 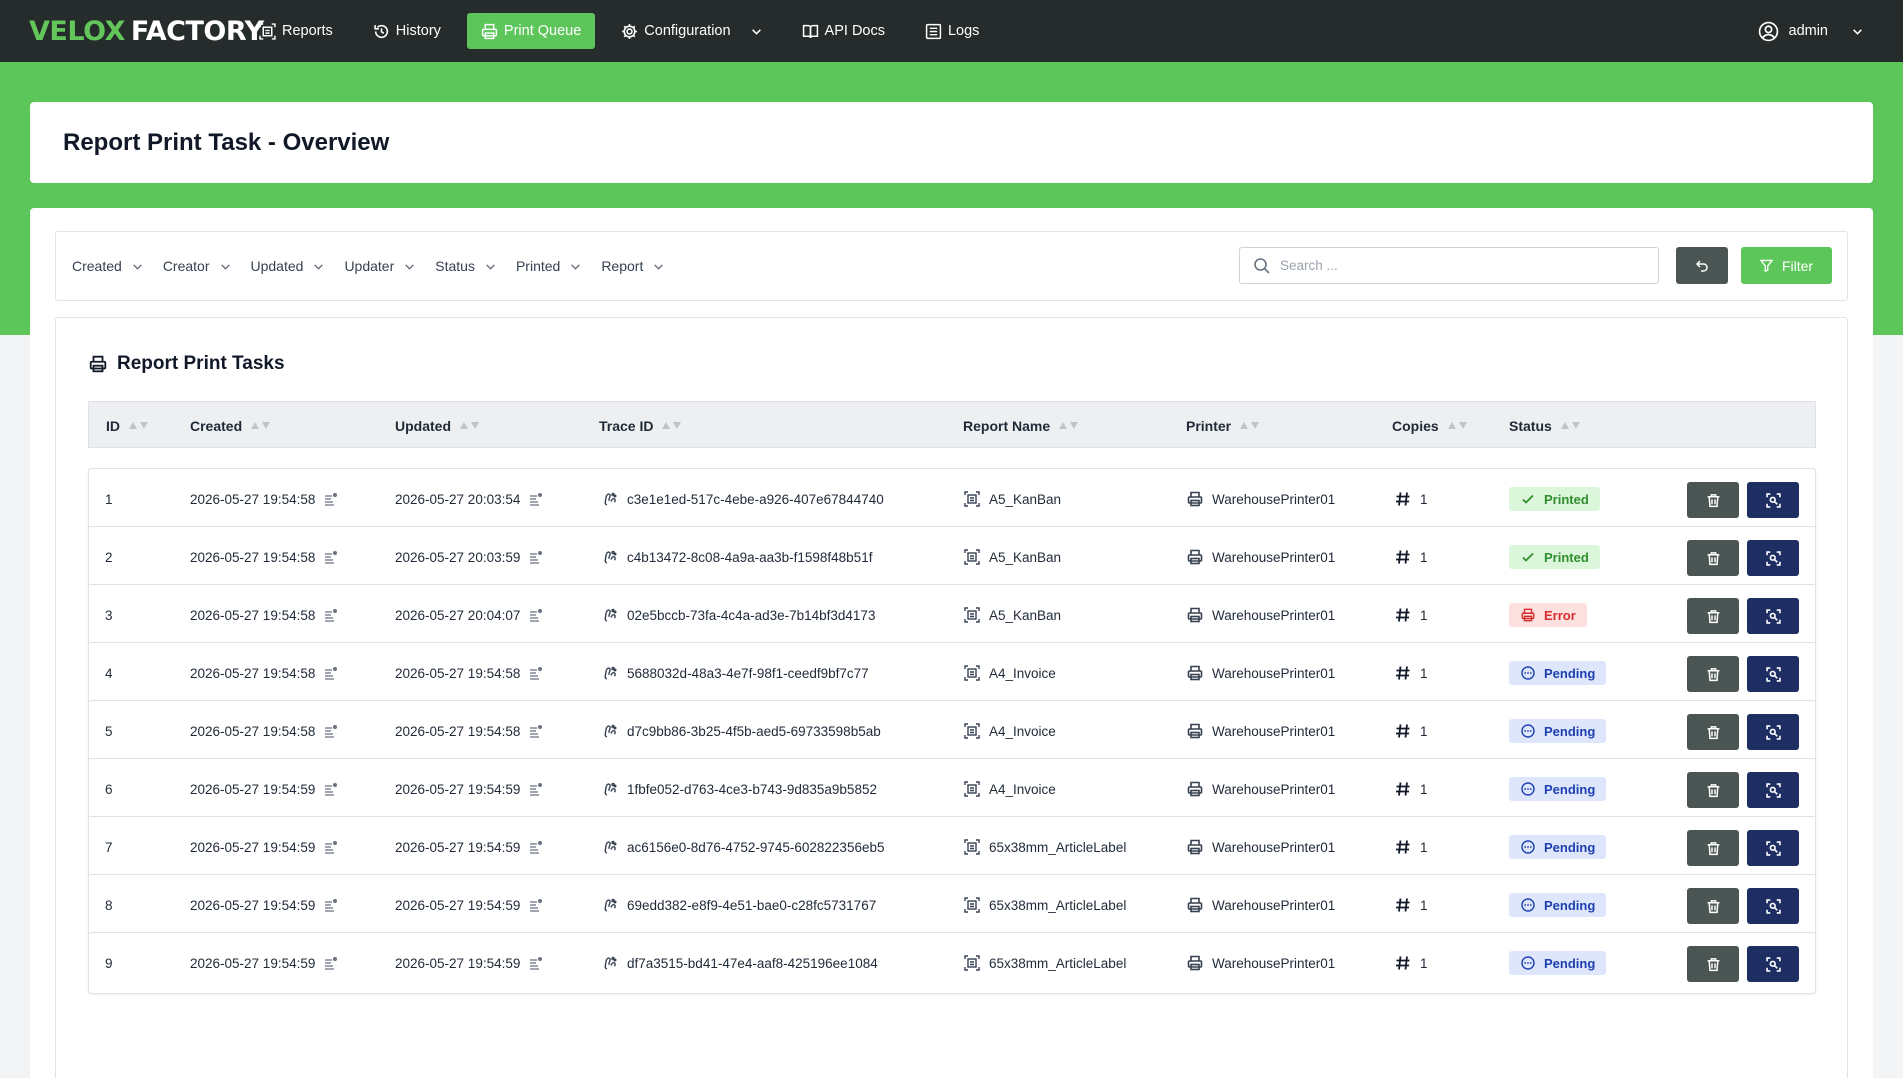 What do you see at coordinates (610, 499) in the screenshot?
I see `footprint-icon` at bounding box center [610, 499].